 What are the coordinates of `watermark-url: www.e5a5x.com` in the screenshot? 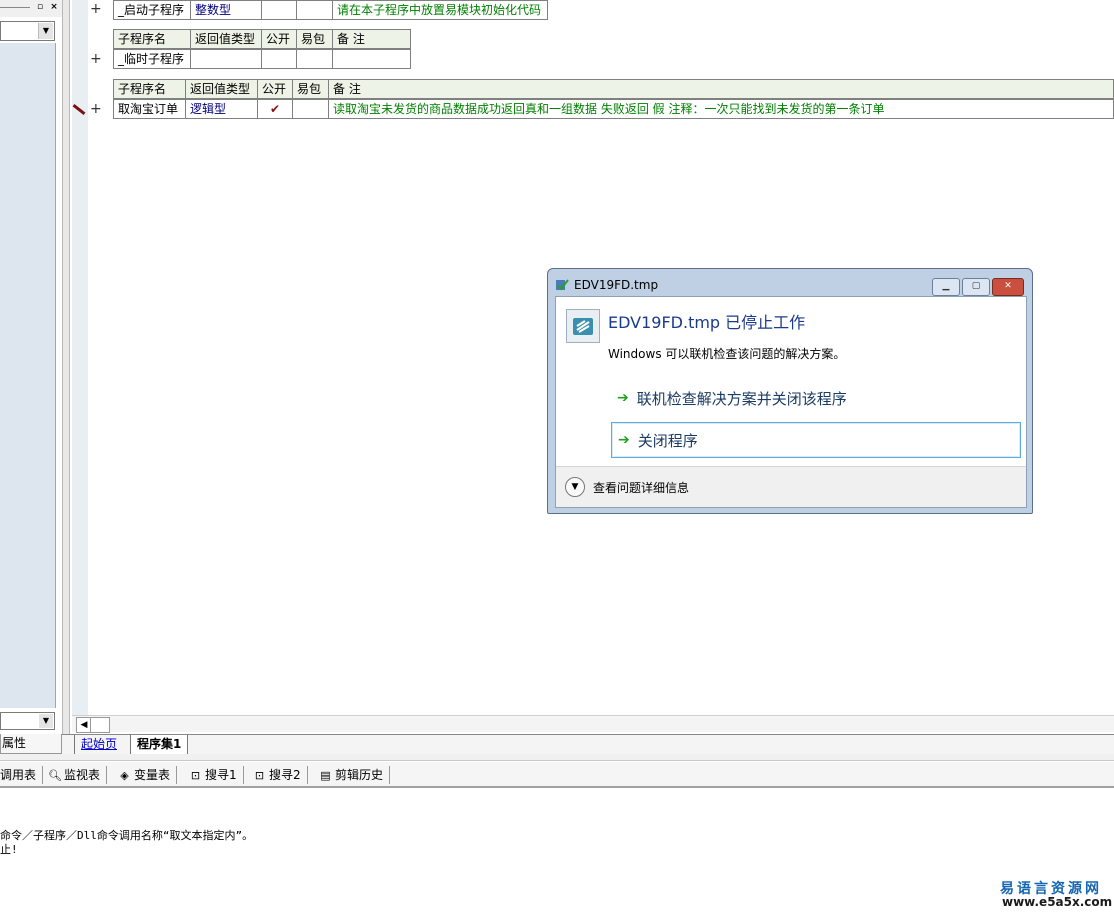 It's located at (1057, 902).